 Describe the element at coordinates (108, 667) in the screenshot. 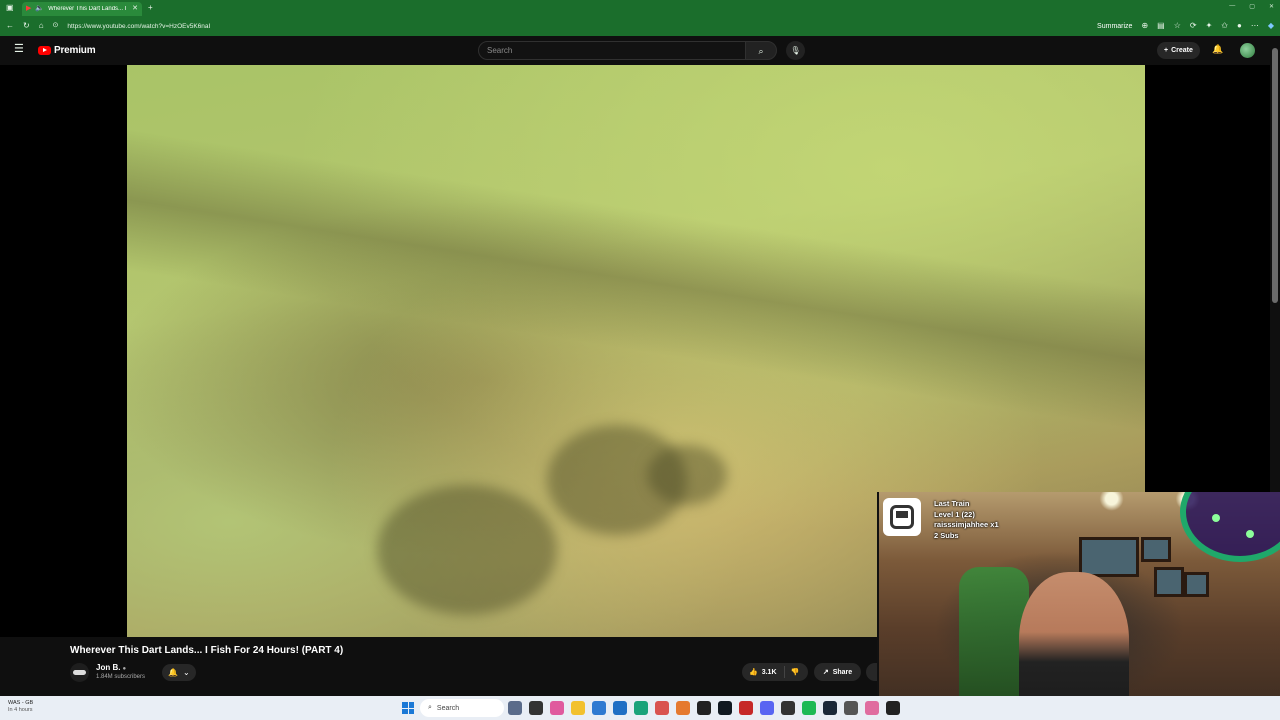

I see `channel-name: Jon B.` at that location.